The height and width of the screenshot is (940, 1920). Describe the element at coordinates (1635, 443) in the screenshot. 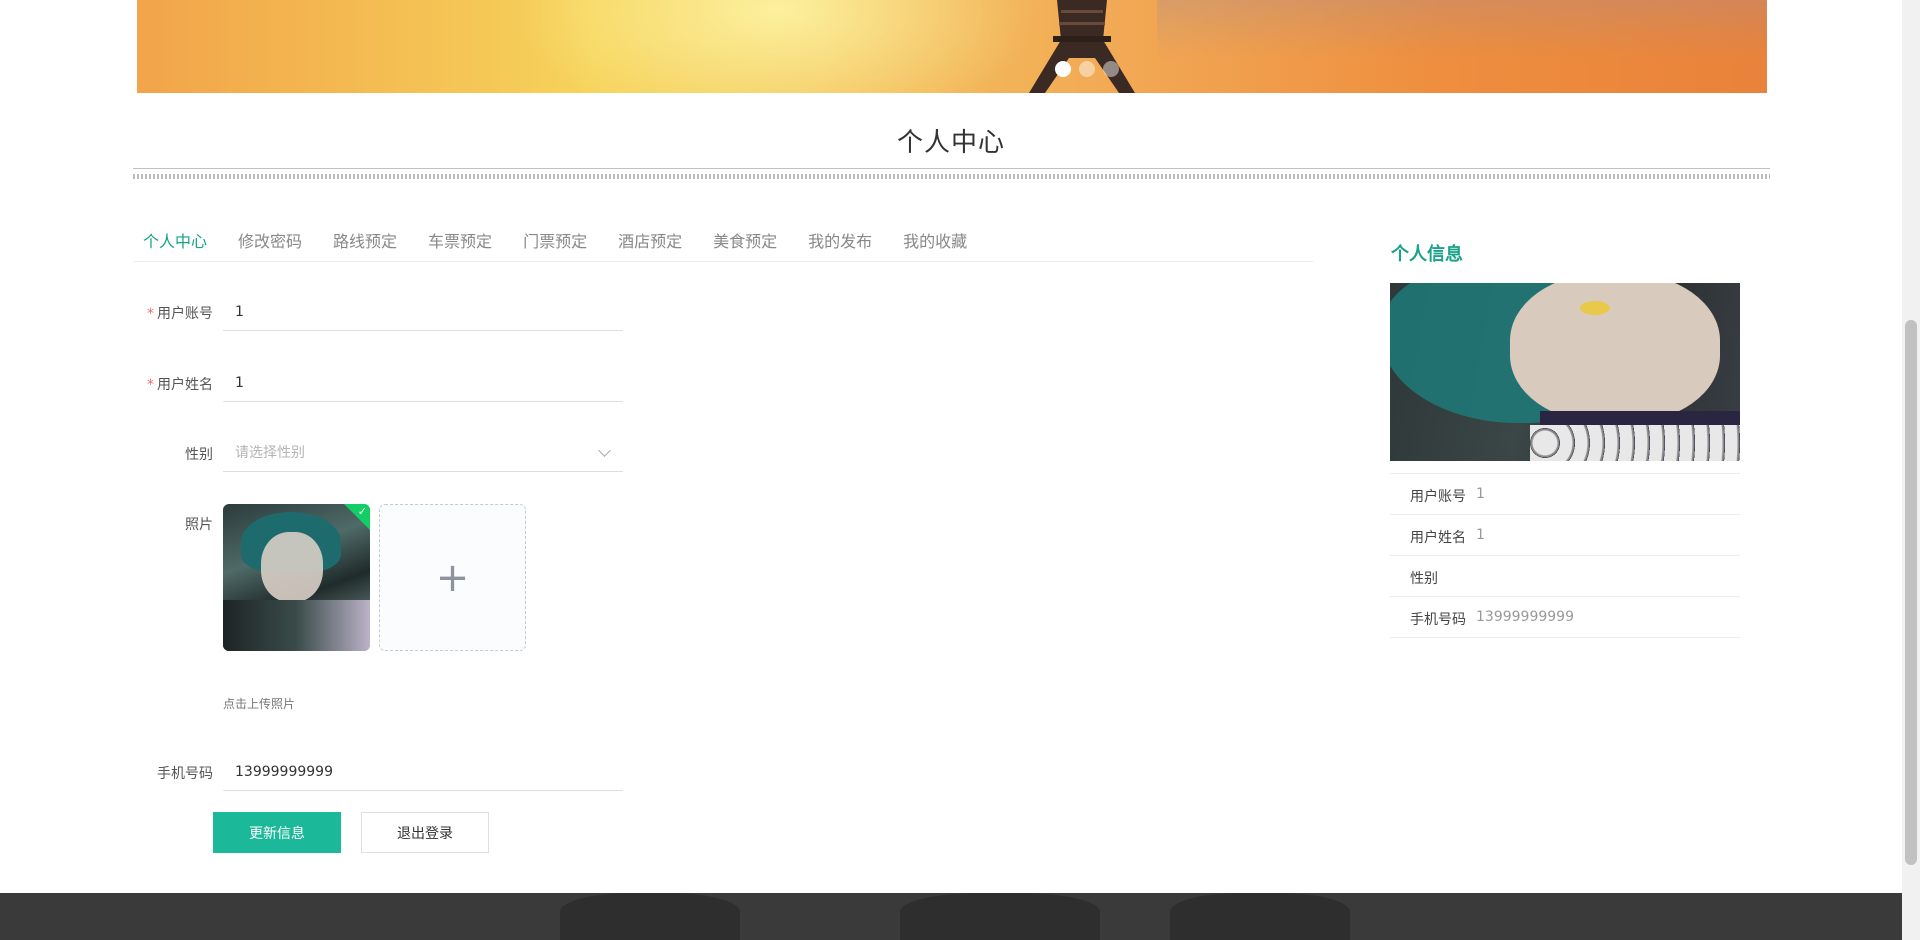

I see `avatar-beads` at that location.